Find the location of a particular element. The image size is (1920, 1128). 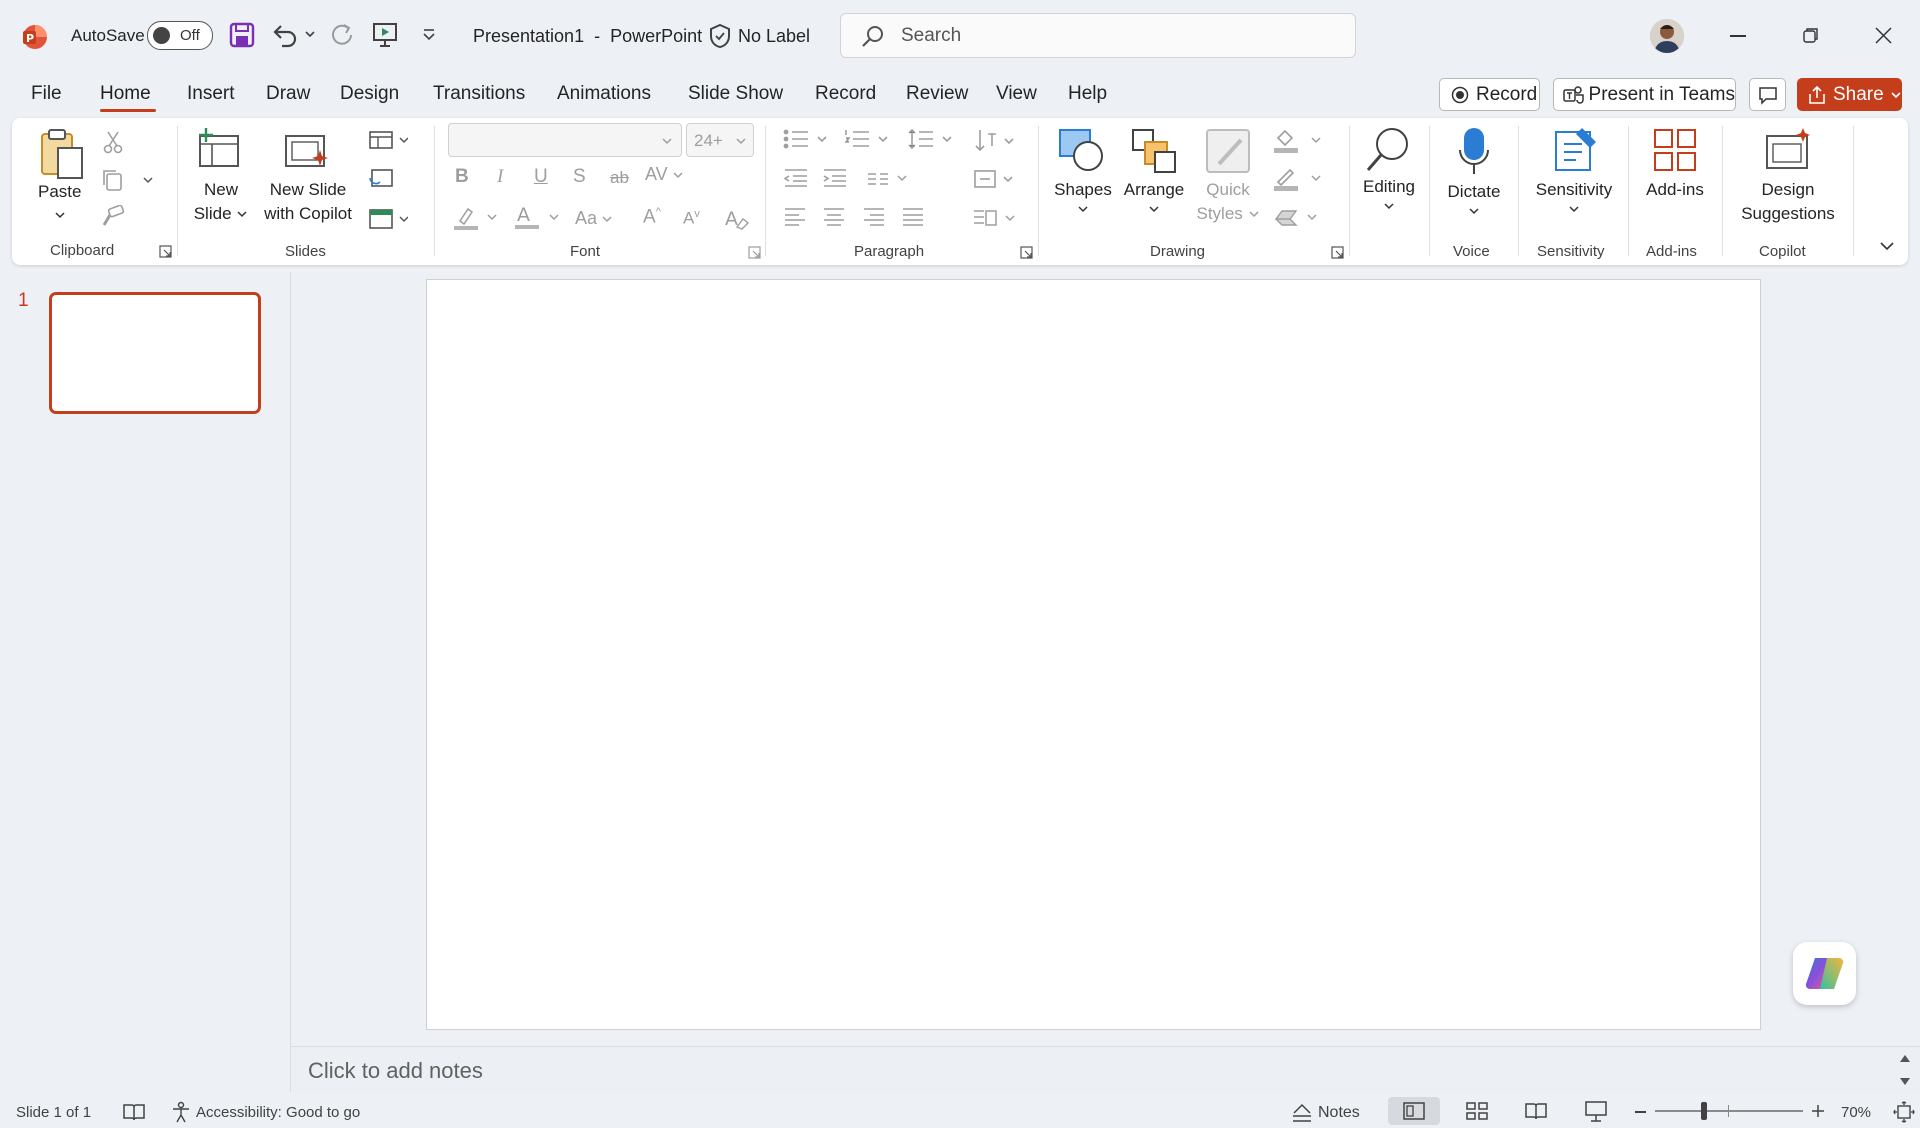

sensitivity-shield-icon is located at coordinates (720, 36).